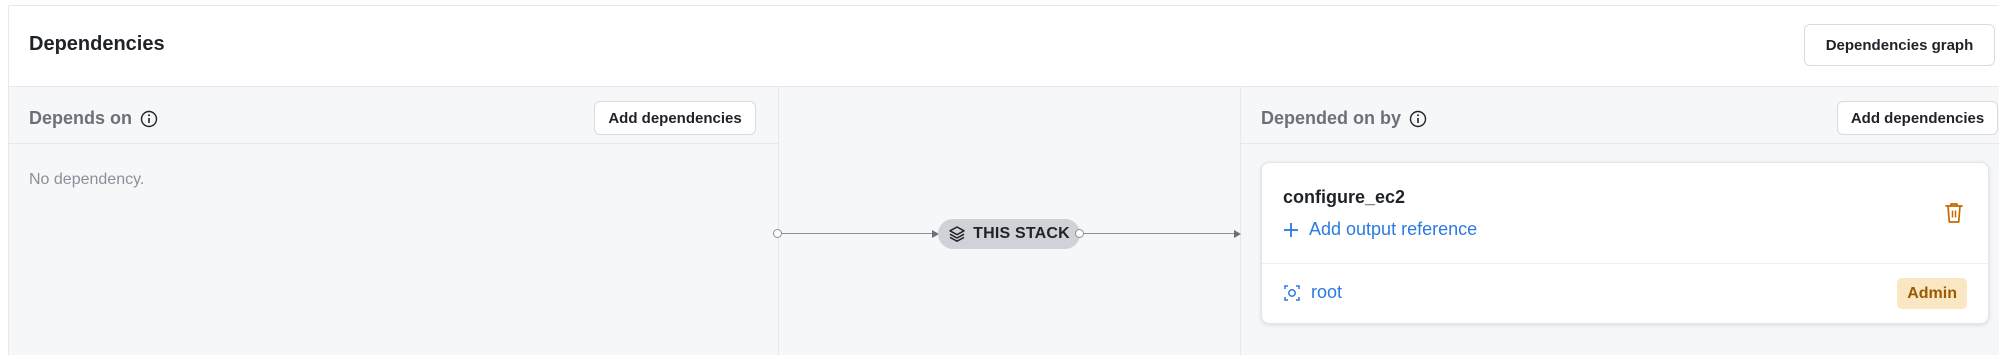  What do you see at coordinates (1079, 233) in the screenshot?
I see `flow-mid-node` at bounding box center [1079, 233].